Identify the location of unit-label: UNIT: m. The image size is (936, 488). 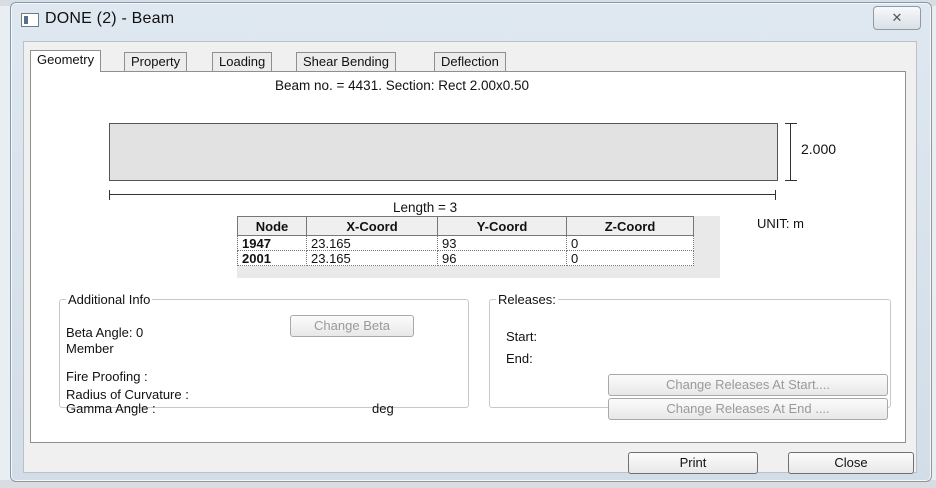
(780, 223).